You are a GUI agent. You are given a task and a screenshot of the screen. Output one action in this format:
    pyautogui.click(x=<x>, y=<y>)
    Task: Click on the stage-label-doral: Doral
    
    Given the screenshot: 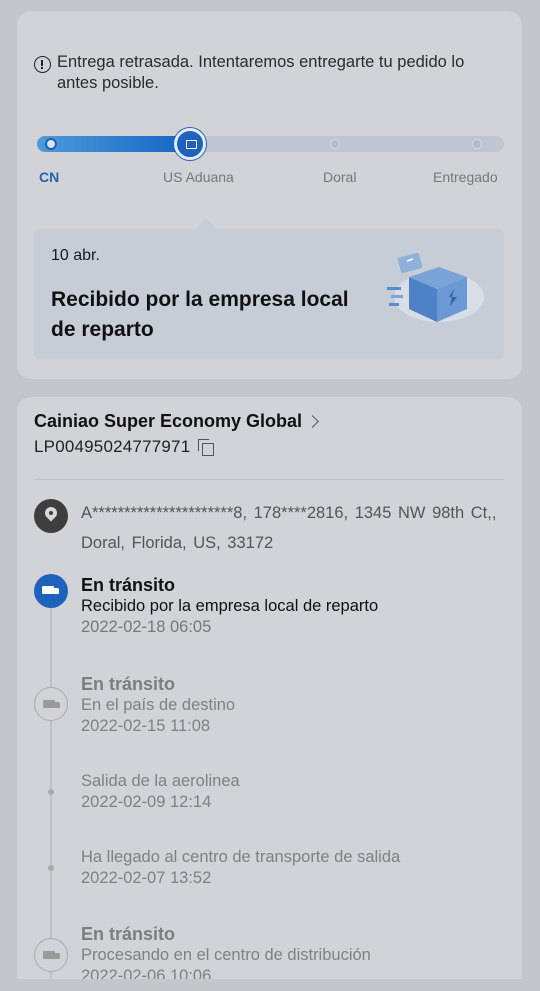 What is the action you would take?
    pyautogui.click(x=340, y=177)
    